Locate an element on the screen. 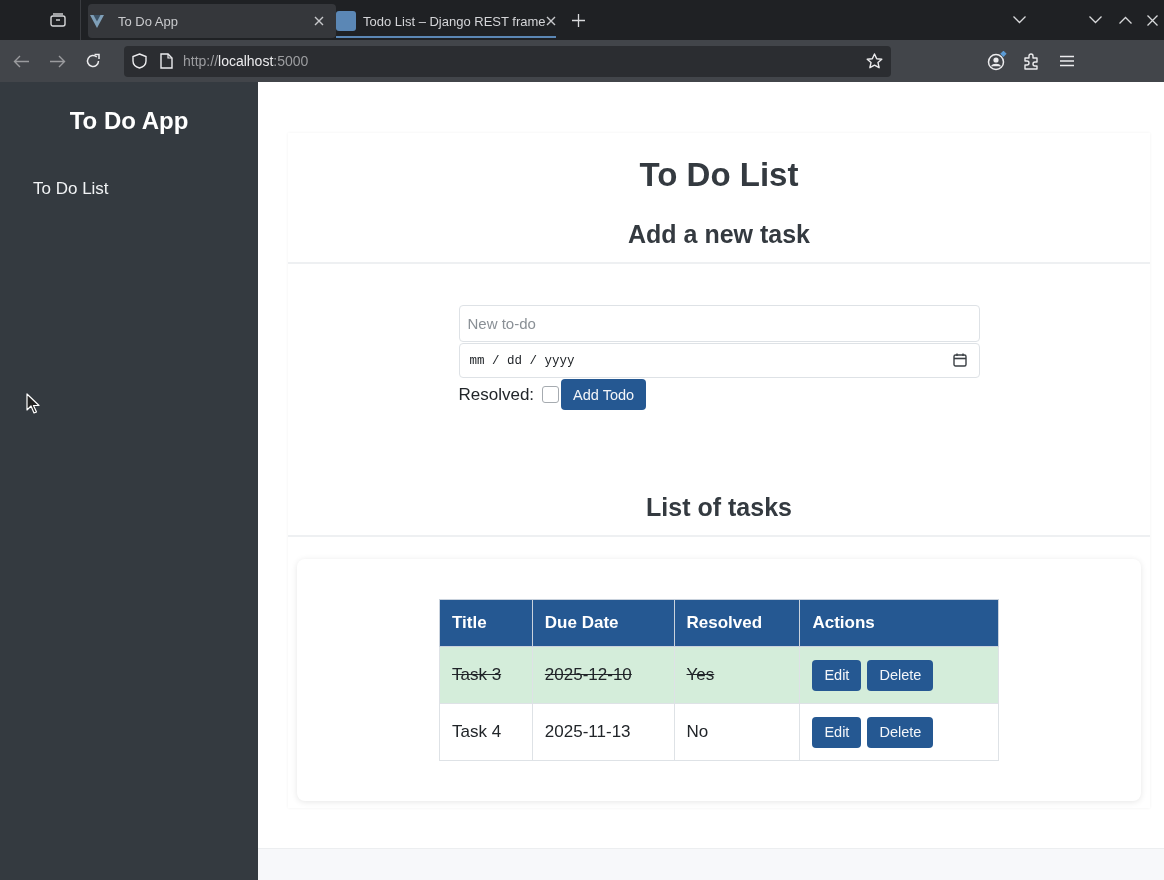 The width and height of the screenshot is (1164, 880). square-icon is located at coordinates (346, 21).